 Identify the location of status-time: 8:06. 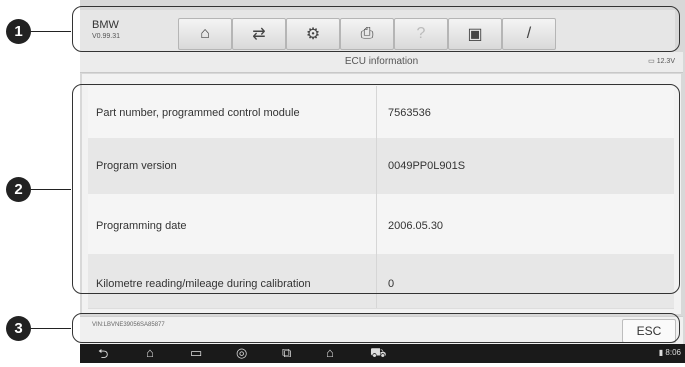
(673, 352).